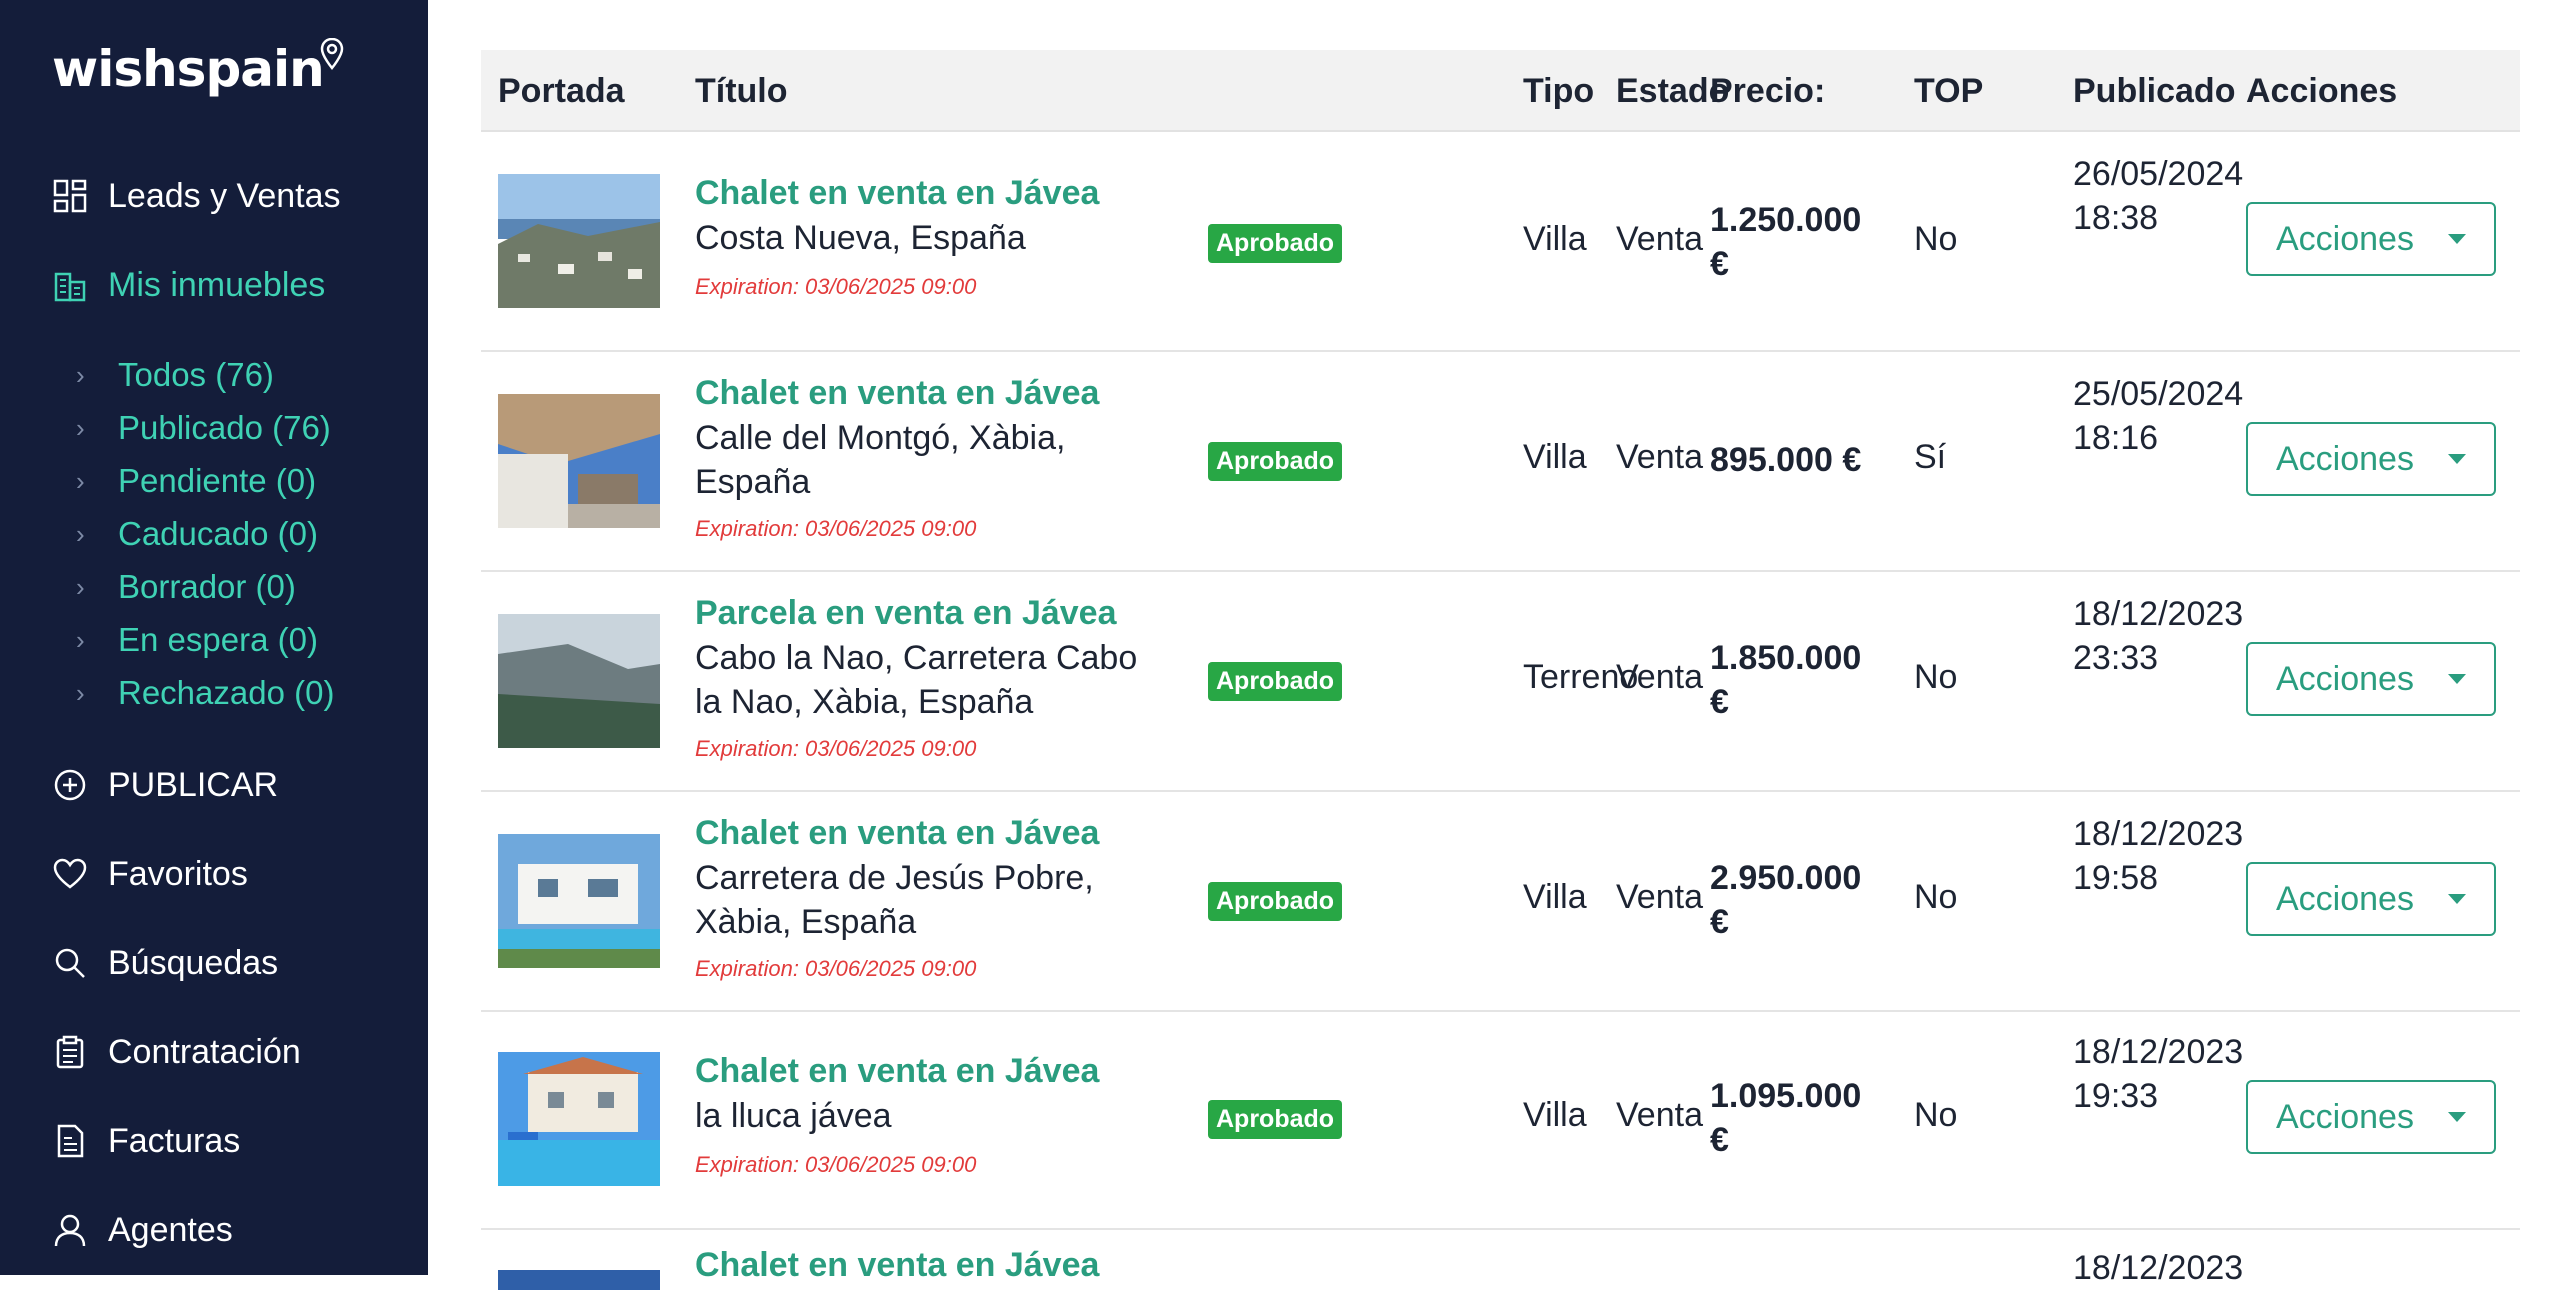 Image resolution: width=2560 pixels, height=1290 pixels. Describe the element at coordinates (70, 785) in the screenshot. I see `plus-circle-icon` at that location.